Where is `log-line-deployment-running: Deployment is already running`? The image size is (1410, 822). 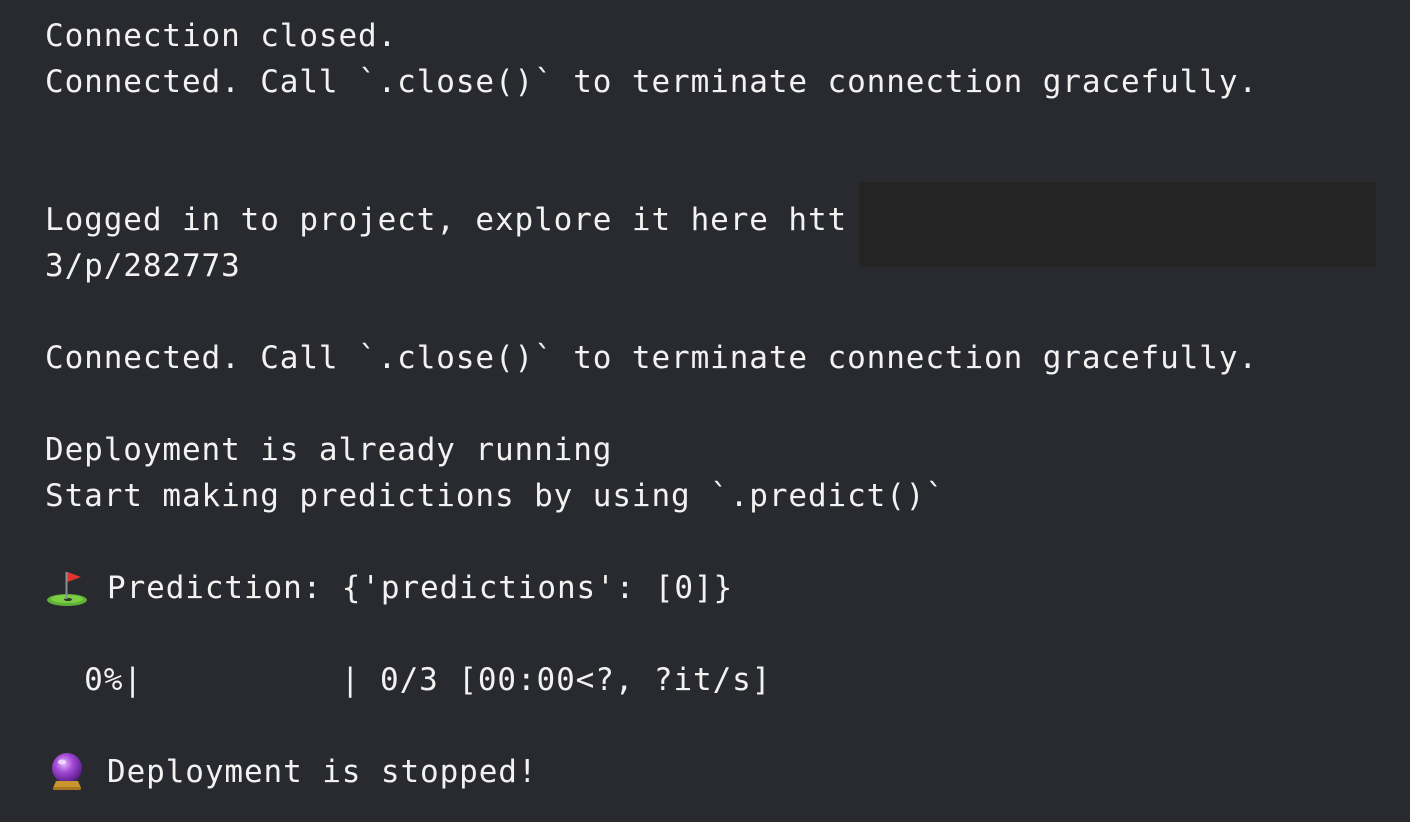 log-line-deployment-running: Deployment is already running is located at coordinates (329, 450).